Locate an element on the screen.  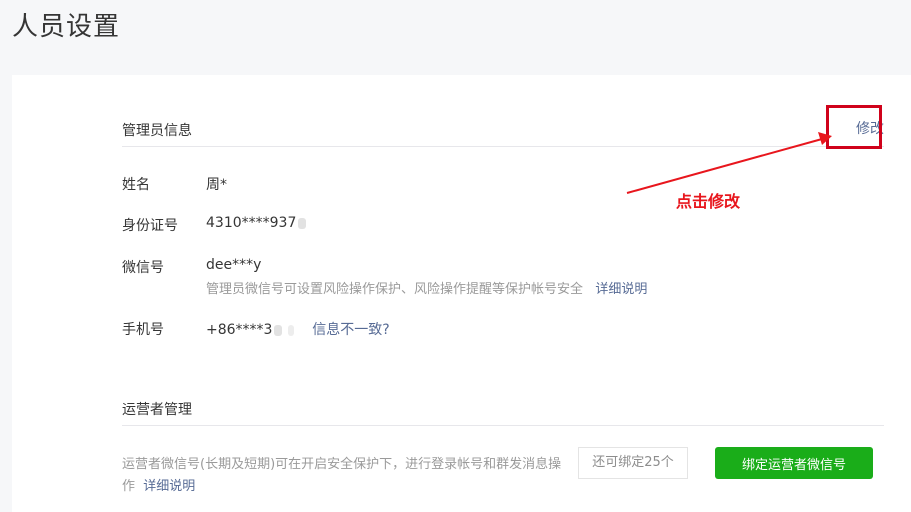
edit-highlight-box is located at coordinates (854, 127).